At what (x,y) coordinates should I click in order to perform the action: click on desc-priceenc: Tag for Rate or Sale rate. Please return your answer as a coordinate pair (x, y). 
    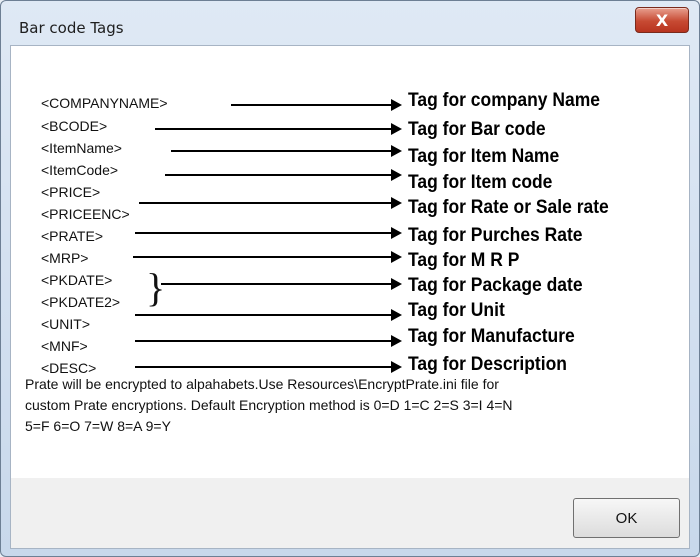
    Looking at the image, I should click on (508, 207).